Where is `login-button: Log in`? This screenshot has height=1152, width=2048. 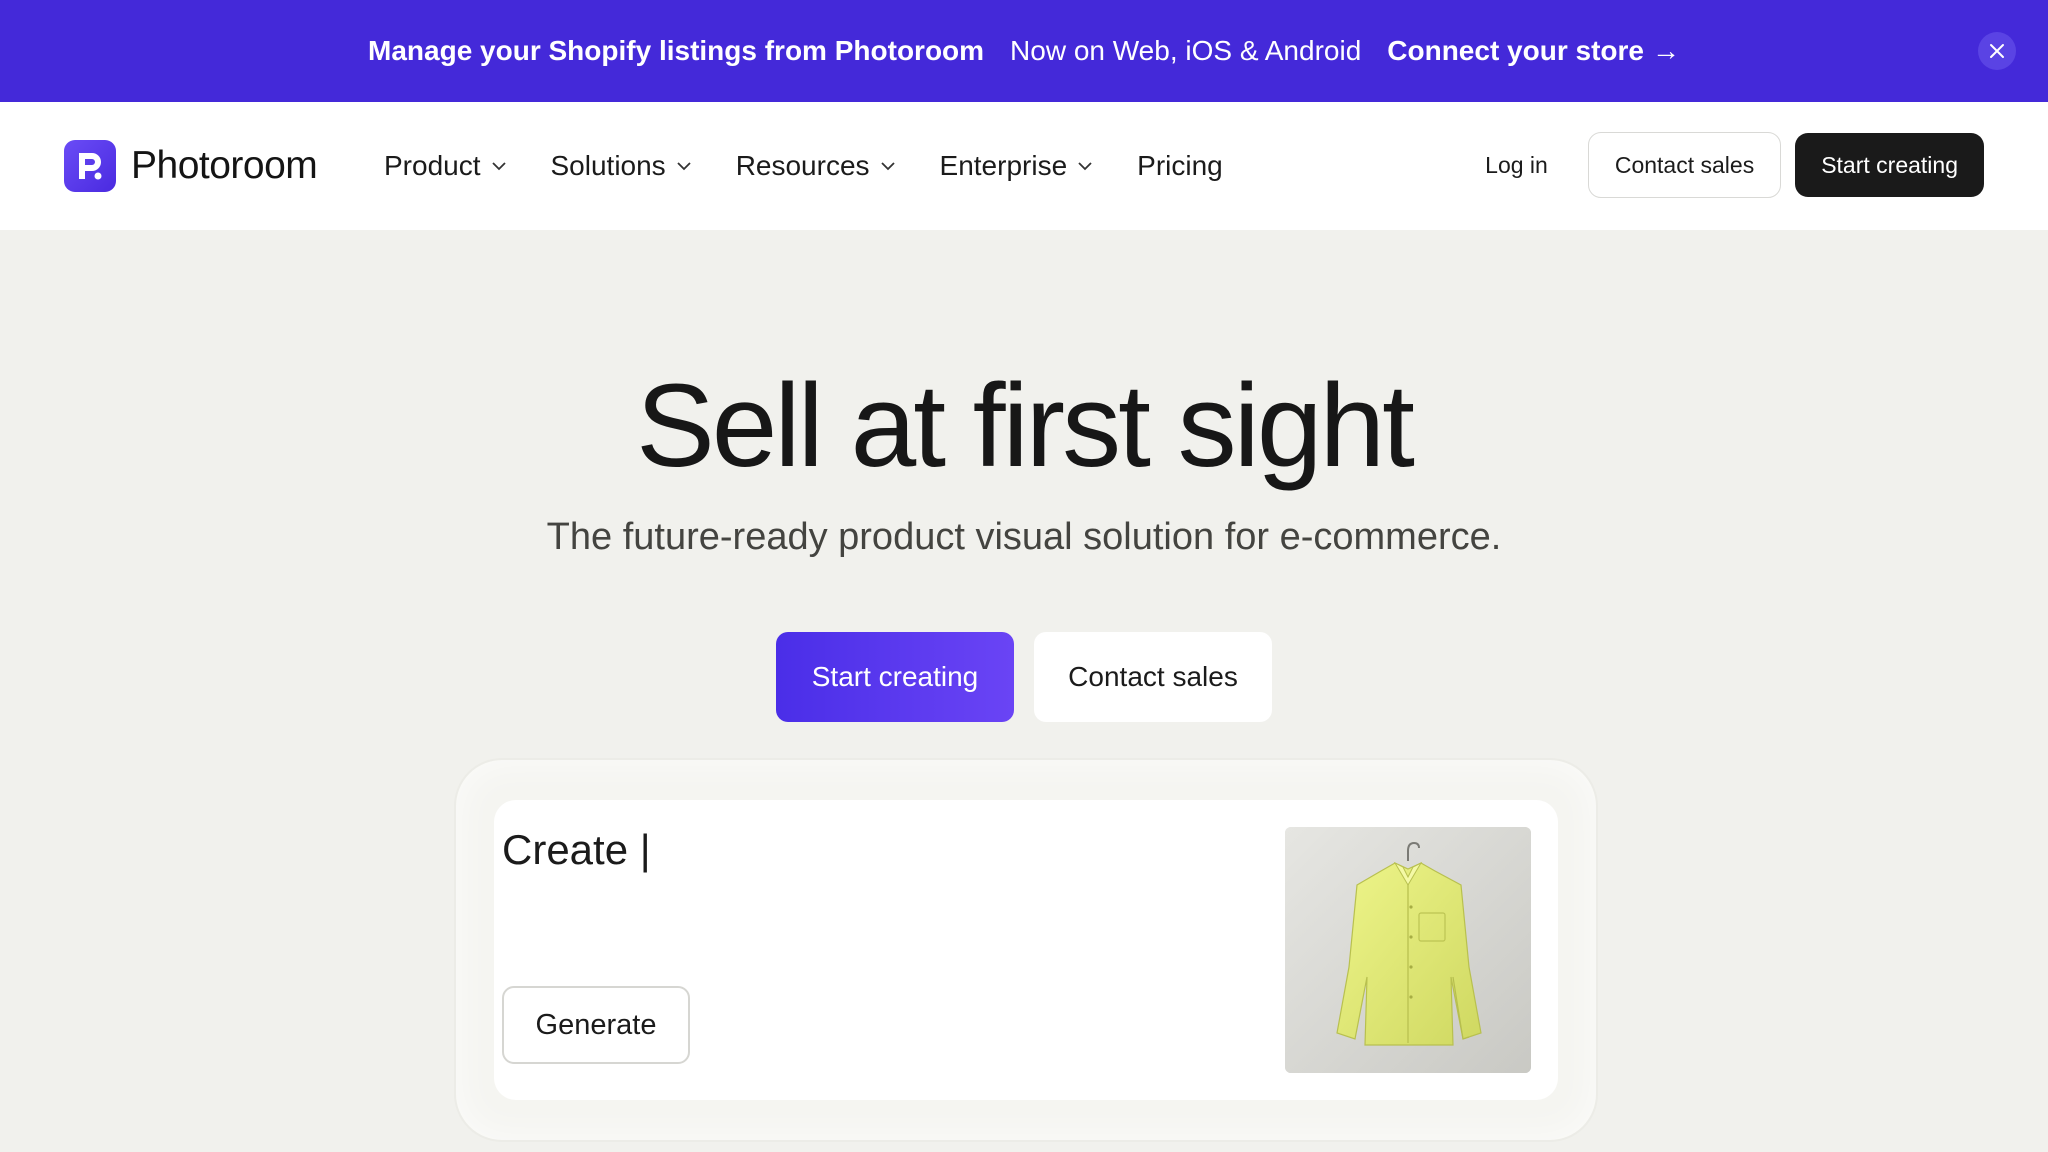 login-button: Log in is located at coordinates (1516, 165).